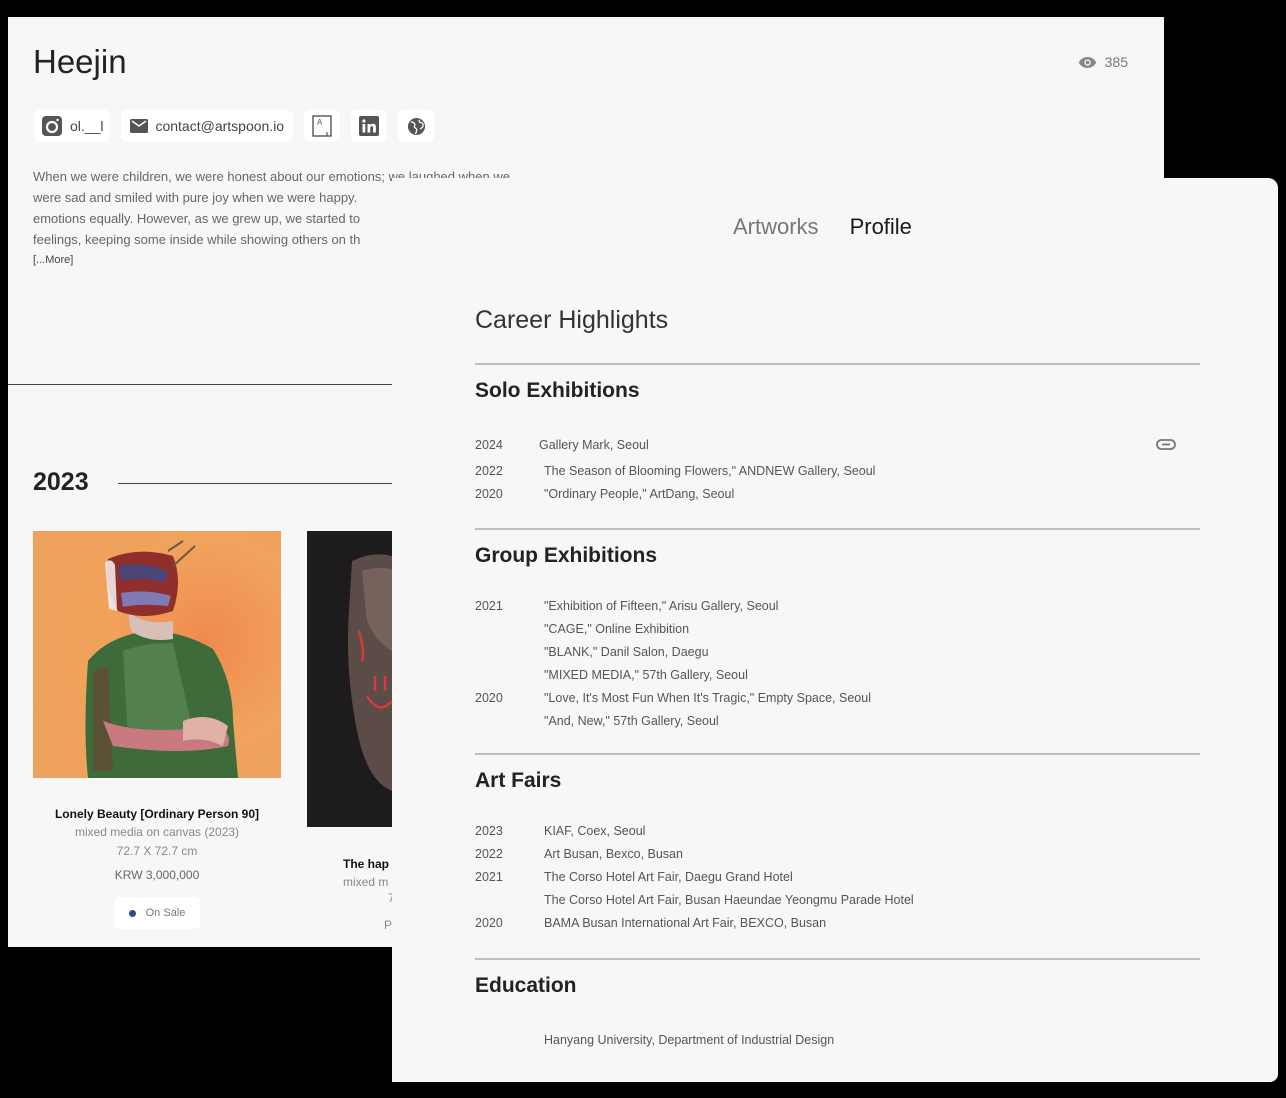  What do you see at coordinates (776, 227) in the screenshot?
I see `tab-artworks: Artworks` at bounding box center [776, 227].